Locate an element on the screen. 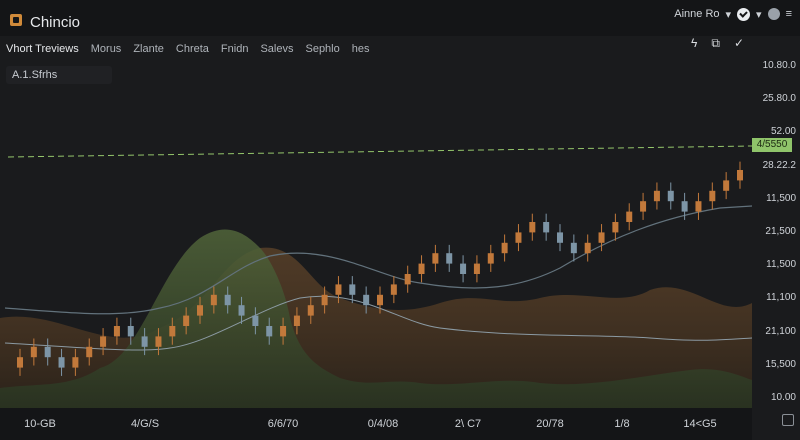 The image size is (800, 440). x-tick-label: 20/78 is located at coordinates (550, 424).